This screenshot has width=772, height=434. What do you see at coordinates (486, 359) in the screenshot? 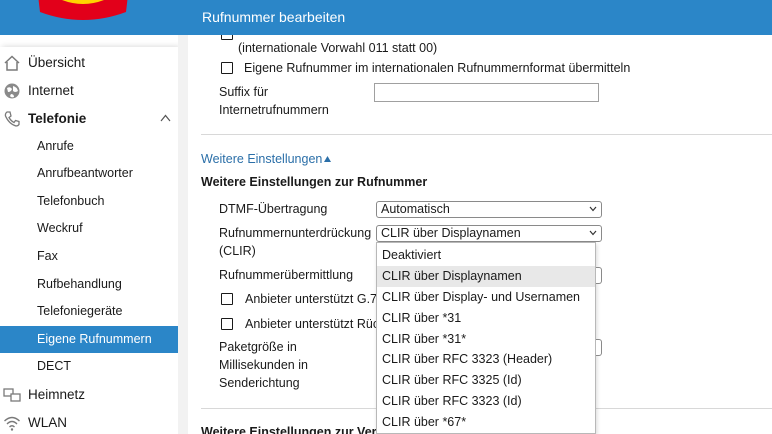
I see `dropdown-option: CLIR über RFC 3323 (Header)` at bounding box center [486, 359].